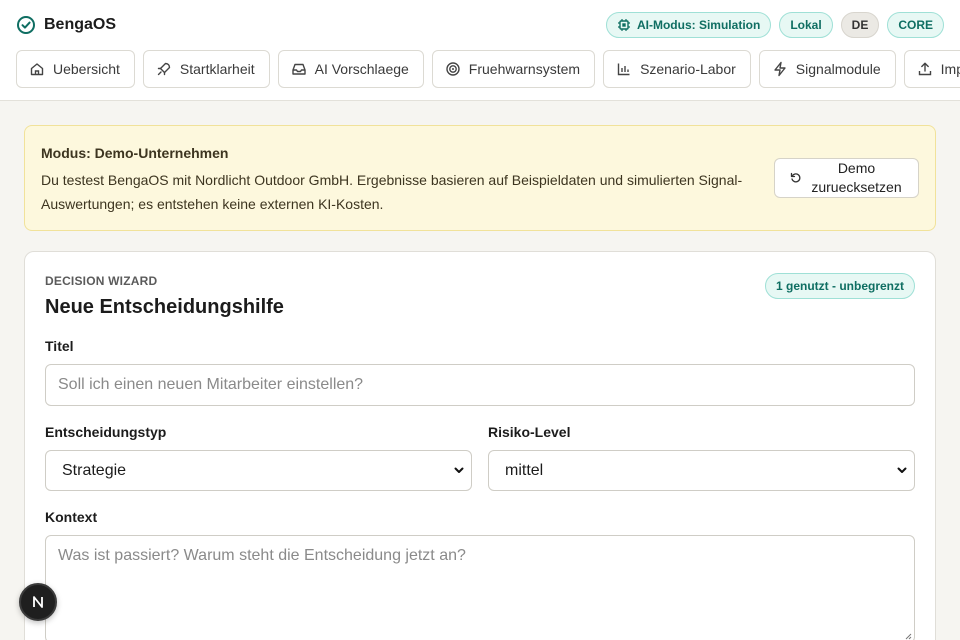 This screenshot has width=960, height=640. Describe the element at coordinates (101, 281) in the screenshot. I see `wizard-eyebrow: DECISION WIZARD` at that location.